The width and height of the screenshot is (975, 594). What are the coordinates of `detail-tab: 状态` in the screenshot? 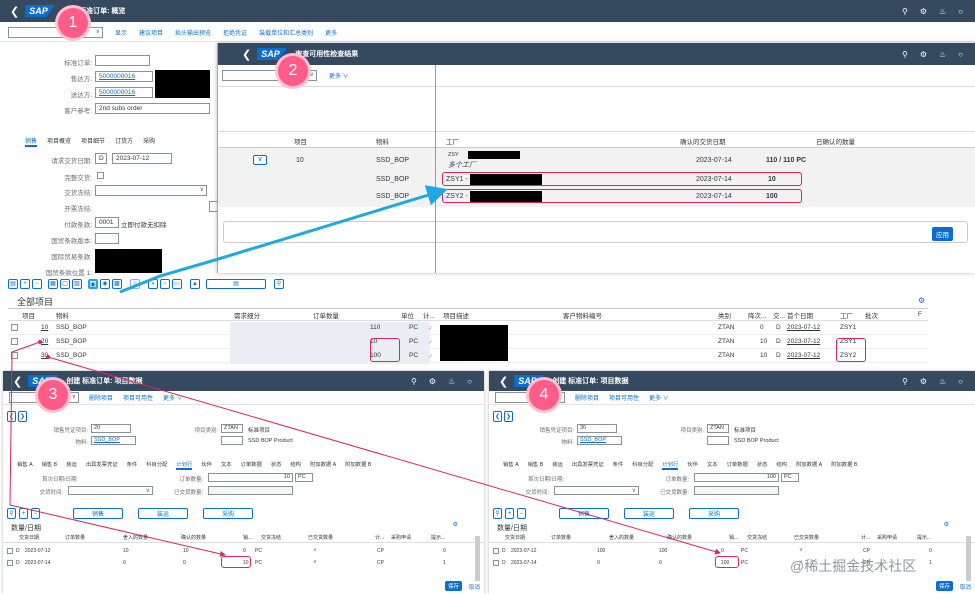 It's located at (762, 465).